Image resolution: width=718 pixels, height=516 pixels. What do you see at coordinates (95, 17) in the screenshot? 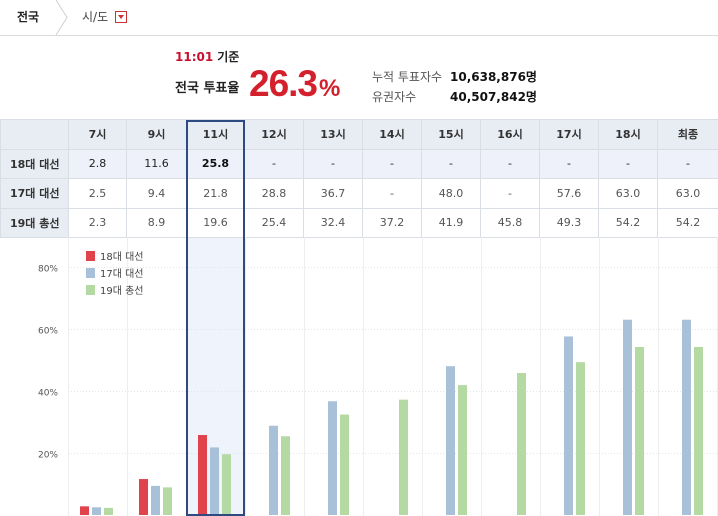
I see `breadcrumb-region: 시/도` at bounding box center [95, 17].